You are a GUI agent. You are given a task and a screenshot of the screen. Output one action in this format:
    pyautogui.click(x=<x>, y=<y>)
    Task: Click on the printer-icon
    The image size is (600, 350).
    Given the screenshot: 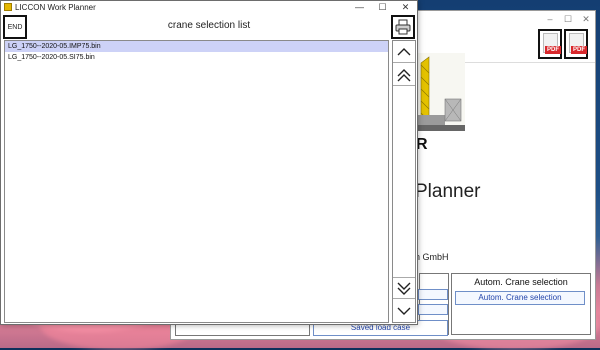 What is the action you would take?
    pyautogui.click(x=403, y=27)
    